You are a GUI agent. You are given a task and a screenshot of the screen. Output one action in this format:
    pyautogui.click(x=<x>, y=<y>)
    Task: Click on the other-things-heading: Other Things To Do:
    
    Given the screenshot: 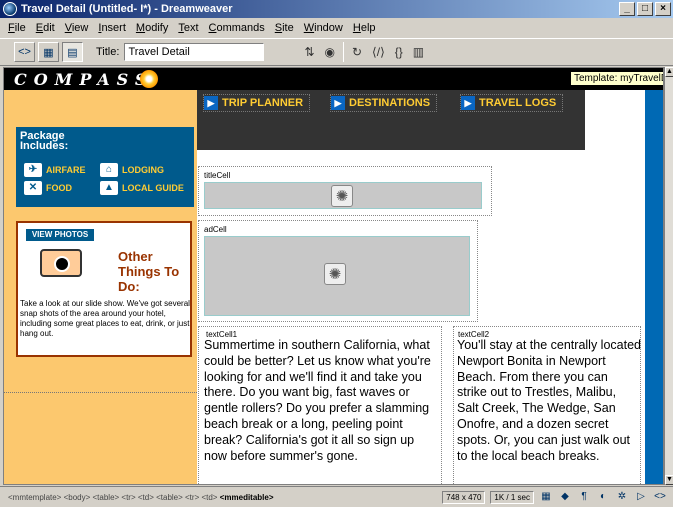 What is the action you would take?
    pyautogui.click(x=148, y=271)
    